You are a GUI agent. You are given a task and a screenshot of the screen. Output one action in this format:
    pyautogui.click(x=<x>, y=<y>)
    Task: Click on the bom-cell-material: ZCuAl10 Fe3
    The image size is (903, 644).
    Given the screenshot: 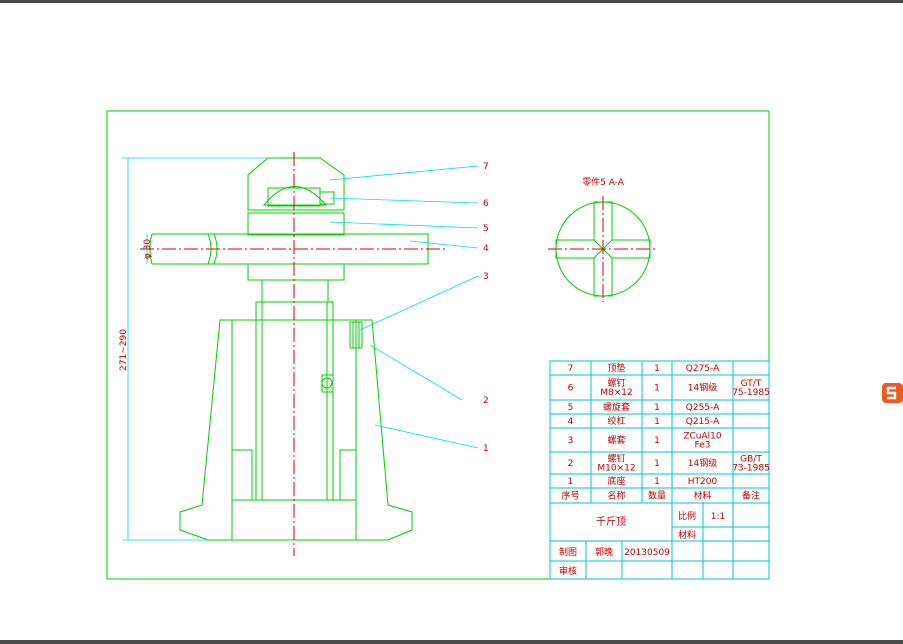 What is the action you would take?
    pyautogui.click(x=702, y=441)
    